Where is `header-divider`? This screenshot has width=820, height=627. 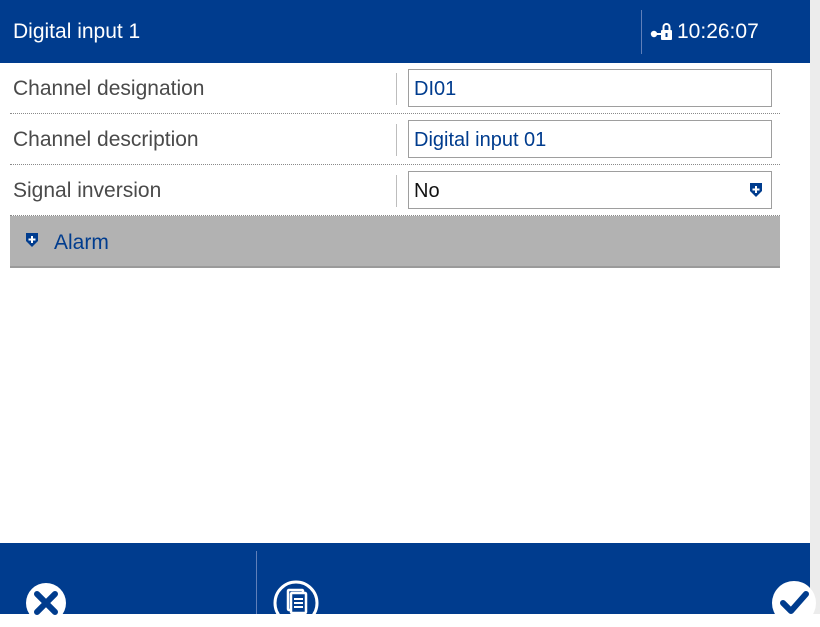
header-divider is located at coordinates (641, 32).